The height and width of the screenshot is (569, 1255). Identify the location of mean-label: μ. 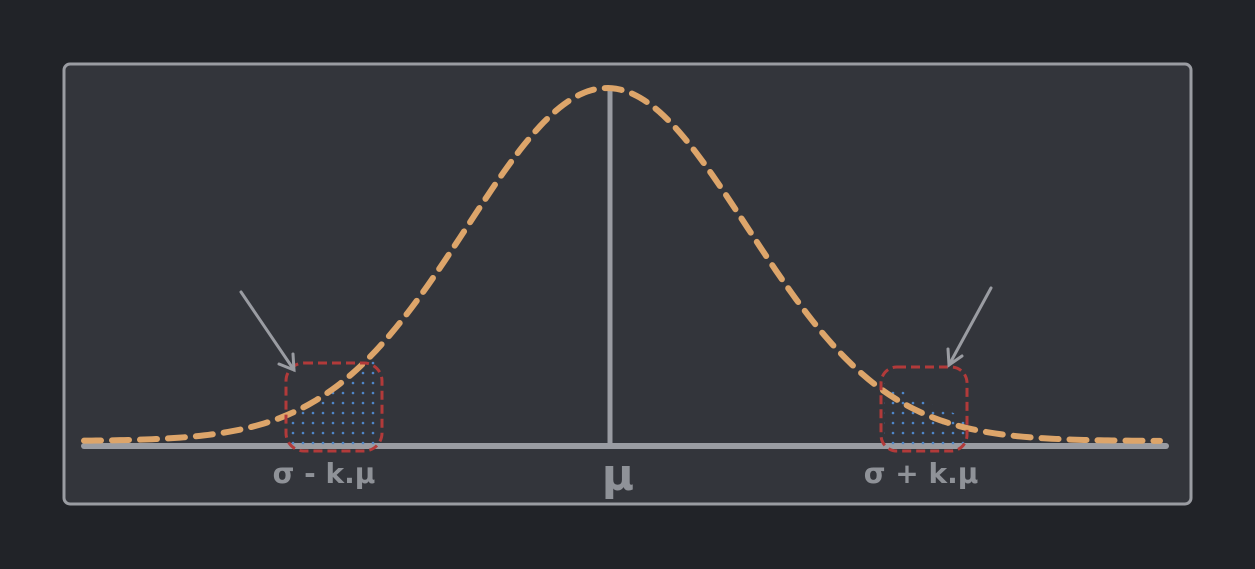
(618, 475).